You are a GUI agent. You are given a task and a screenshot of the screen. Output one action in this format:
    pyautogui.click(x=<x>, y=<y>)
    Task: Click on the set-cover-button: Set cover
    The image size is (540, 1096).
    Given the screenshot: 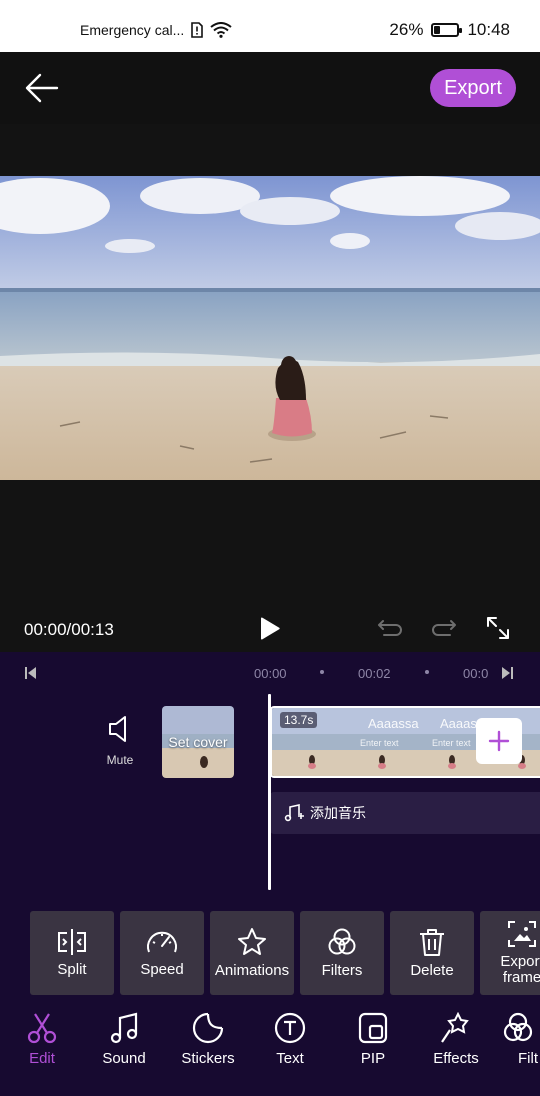 What is the action you would take?
    pyautogui.click(x=198, y=742)
    